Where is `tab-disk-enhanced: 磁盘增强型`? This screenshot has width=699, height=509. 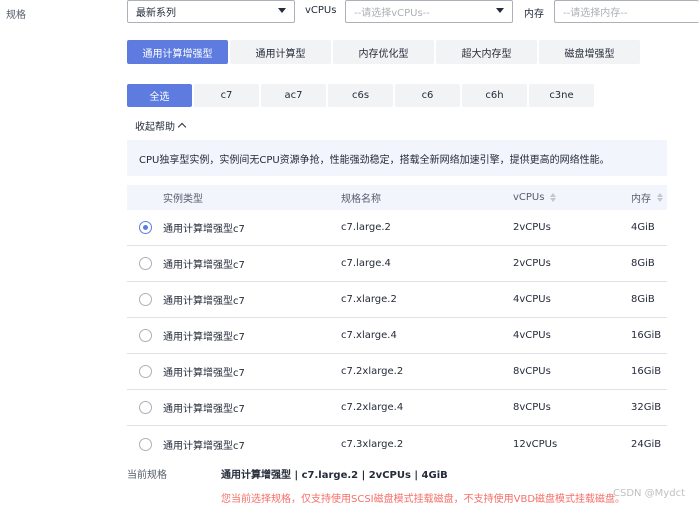 tab-disk-enhanced: 磁盘增强型 is located at coordinates (589, 52).